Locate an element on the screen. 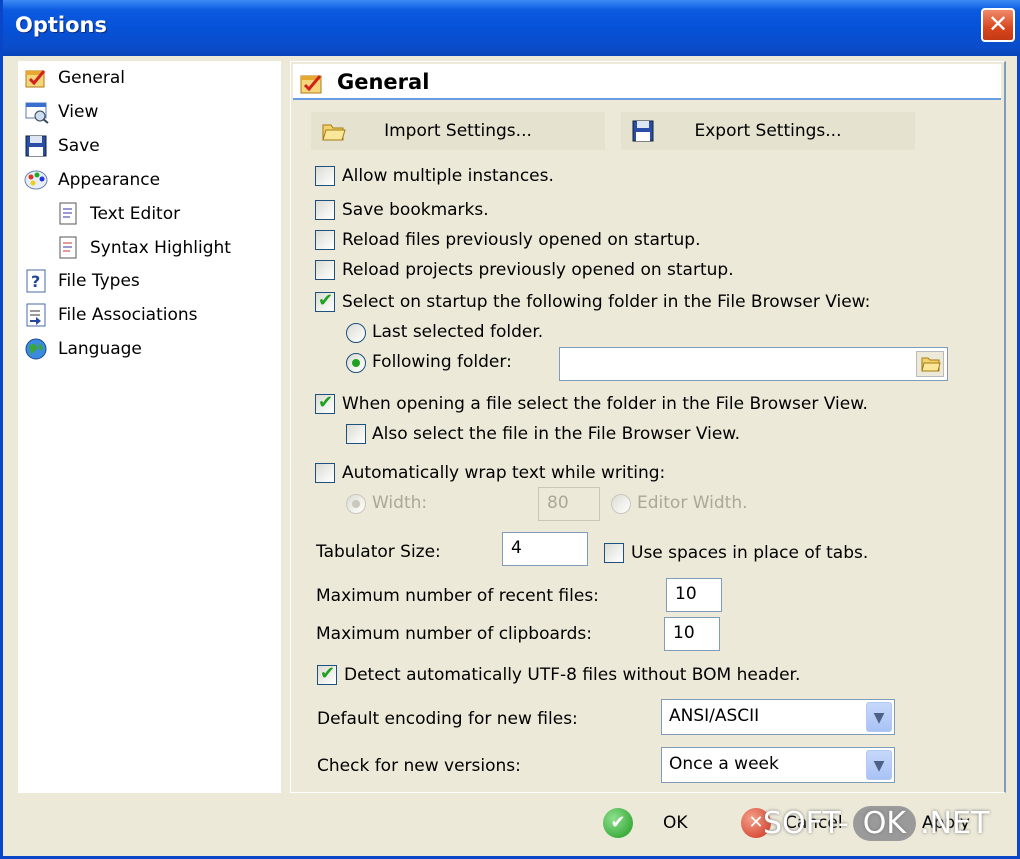 The image size is (1020, 859). tab-size-label: Tabulator Size: is located at coordinates (378, 552).